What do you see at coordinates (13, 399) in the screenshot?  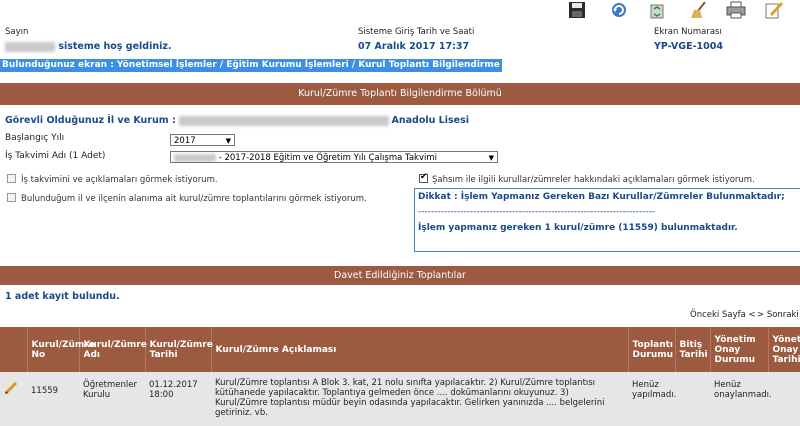 I see `row-edit-cell` at bounding box center [13, 399].